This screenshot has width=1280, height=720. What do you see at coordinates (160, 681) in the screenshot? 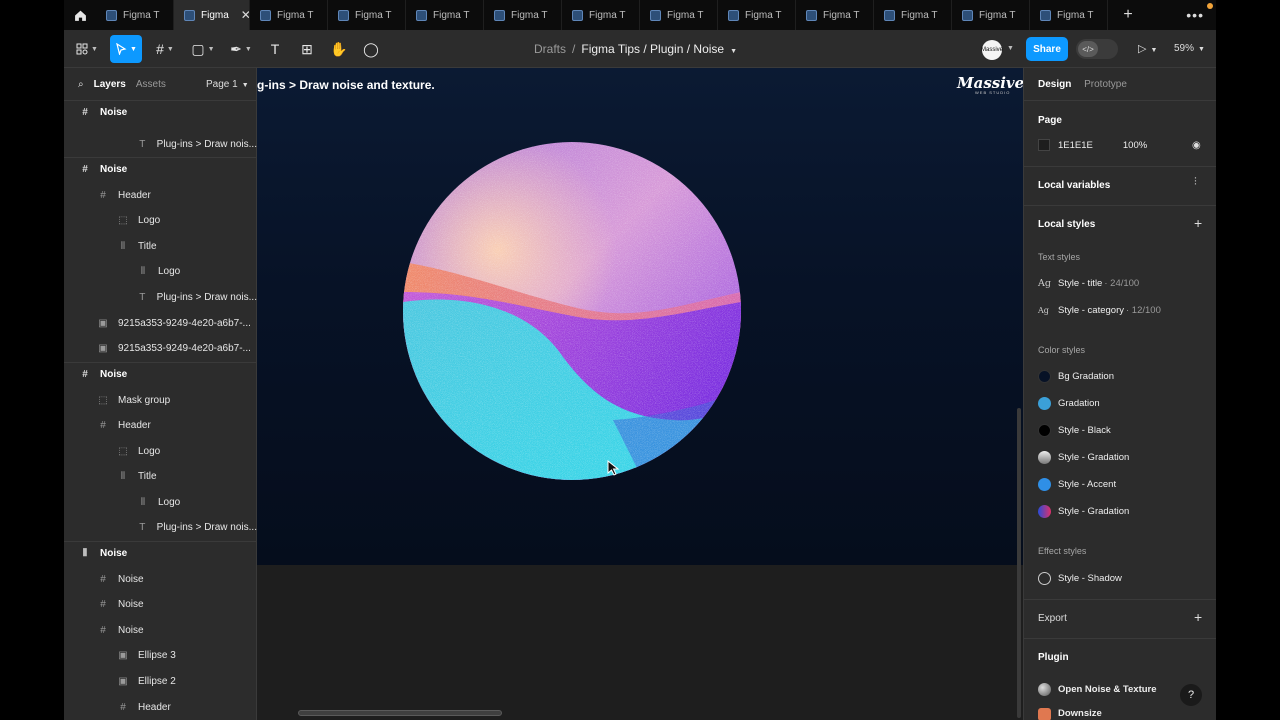
I see `layer-row: ▣ Ellipse 2` at bounding box center [160, 681].